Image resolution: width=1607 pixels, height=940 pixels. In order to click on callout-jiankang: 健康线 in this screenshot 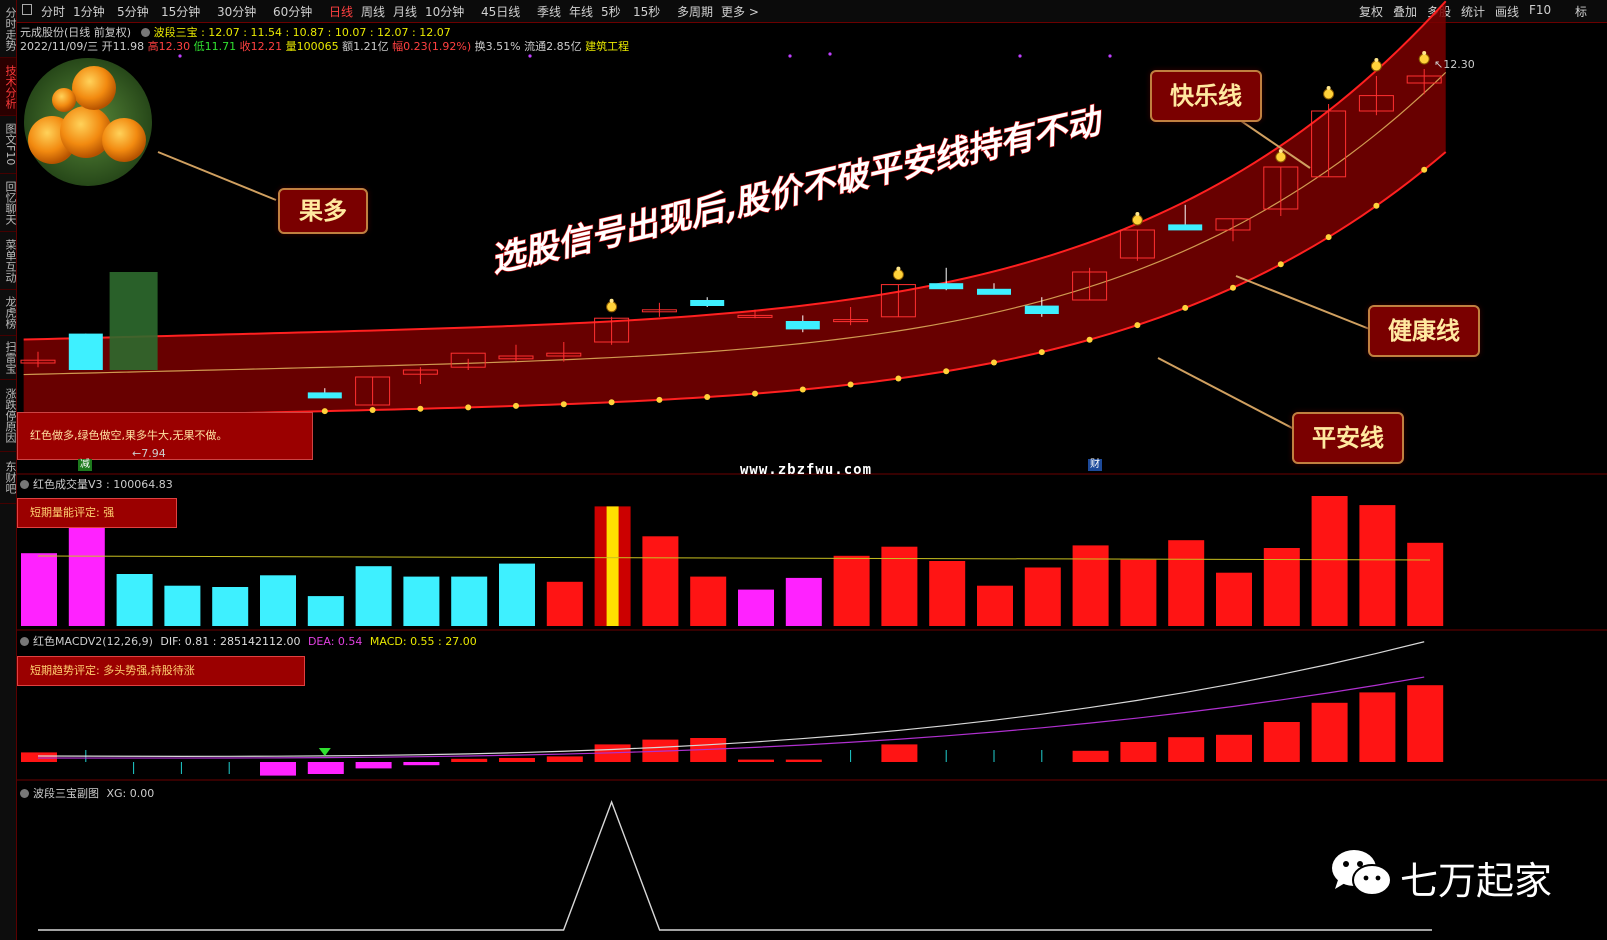, I will do `click(1424, 331)`.